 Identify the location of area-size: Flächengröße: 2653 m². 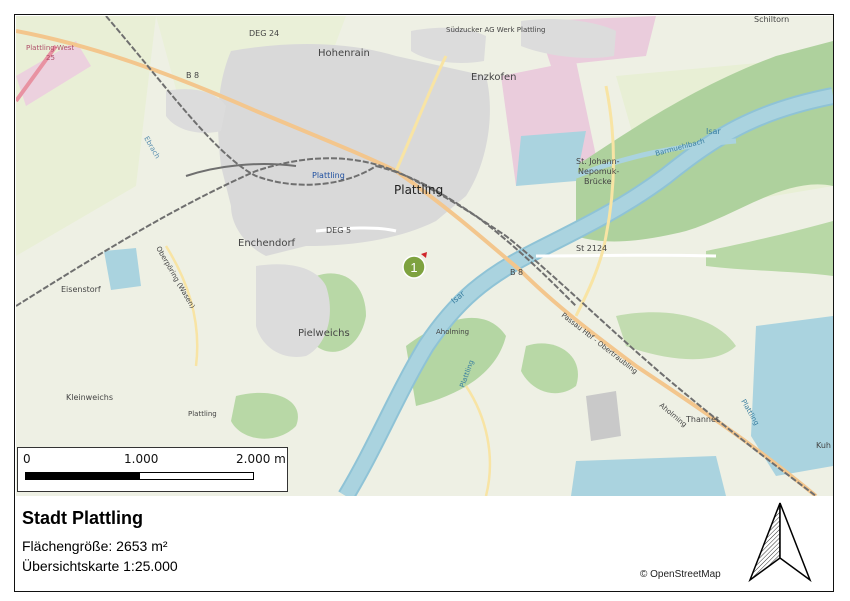
(95, 546).